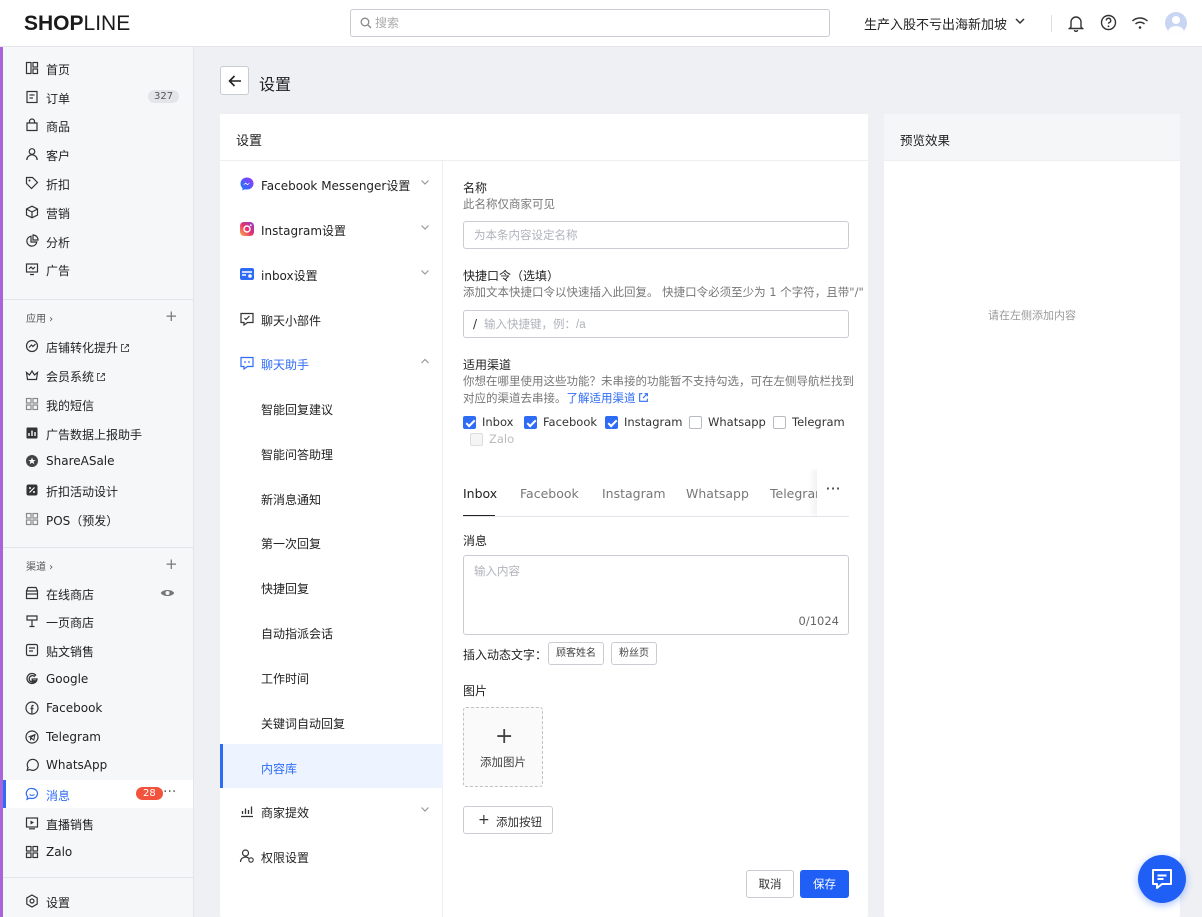  I want to click on name-field, so click(656, 235).